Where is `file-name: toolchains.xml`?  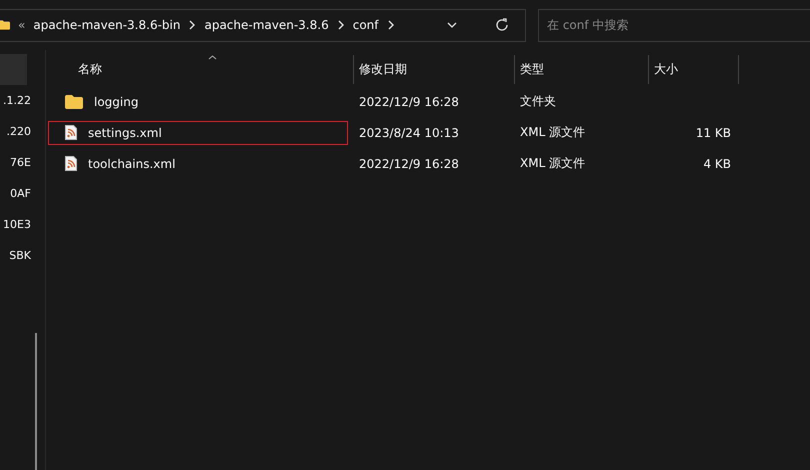
file-name: toolchains.xml is located at coordinates (131, 163).